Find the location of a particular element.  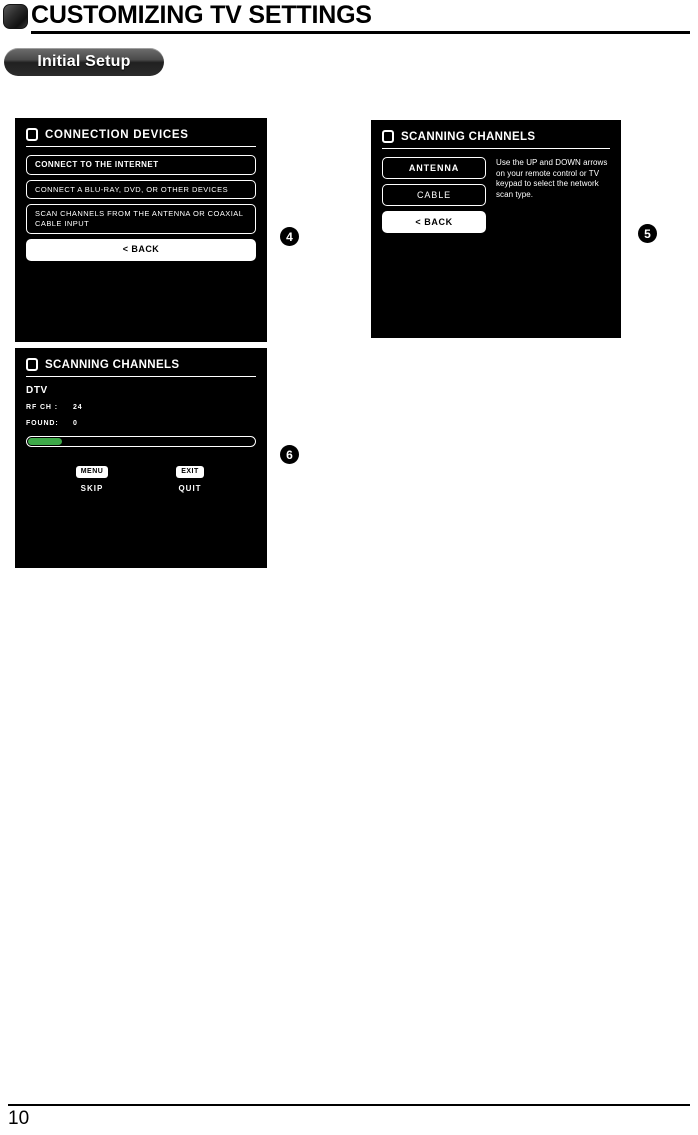

menu-item-connect-internet: CONNECT TO THE INTERNET is located at coordinates (141, 165).